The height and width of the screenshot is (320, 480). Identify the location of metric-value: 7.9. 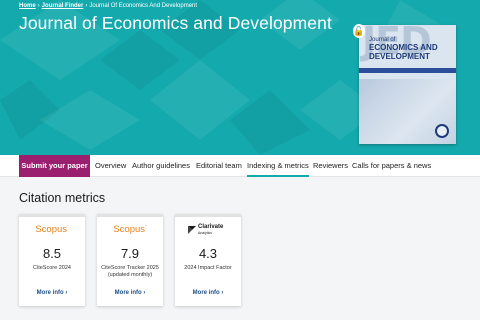
(130, 253).